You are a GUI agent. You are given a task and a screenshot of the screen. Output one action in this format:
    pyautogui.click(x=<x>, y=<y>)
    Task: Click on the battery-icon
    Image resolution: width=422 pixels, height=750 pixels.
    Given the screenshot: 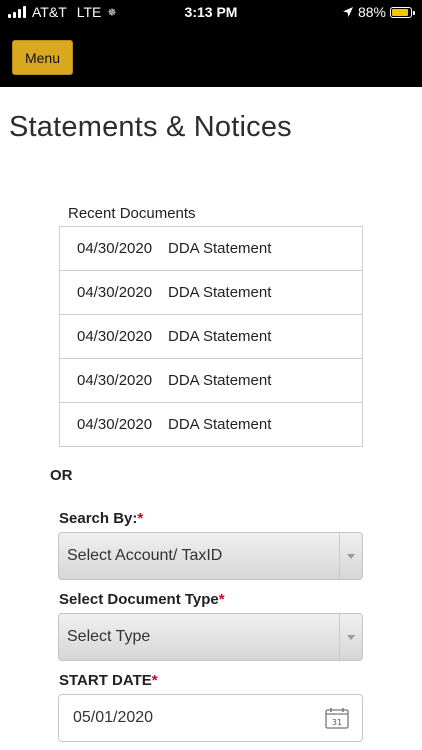 What is the action you would take?
    pyautogui.click(x=402, y=12)
    